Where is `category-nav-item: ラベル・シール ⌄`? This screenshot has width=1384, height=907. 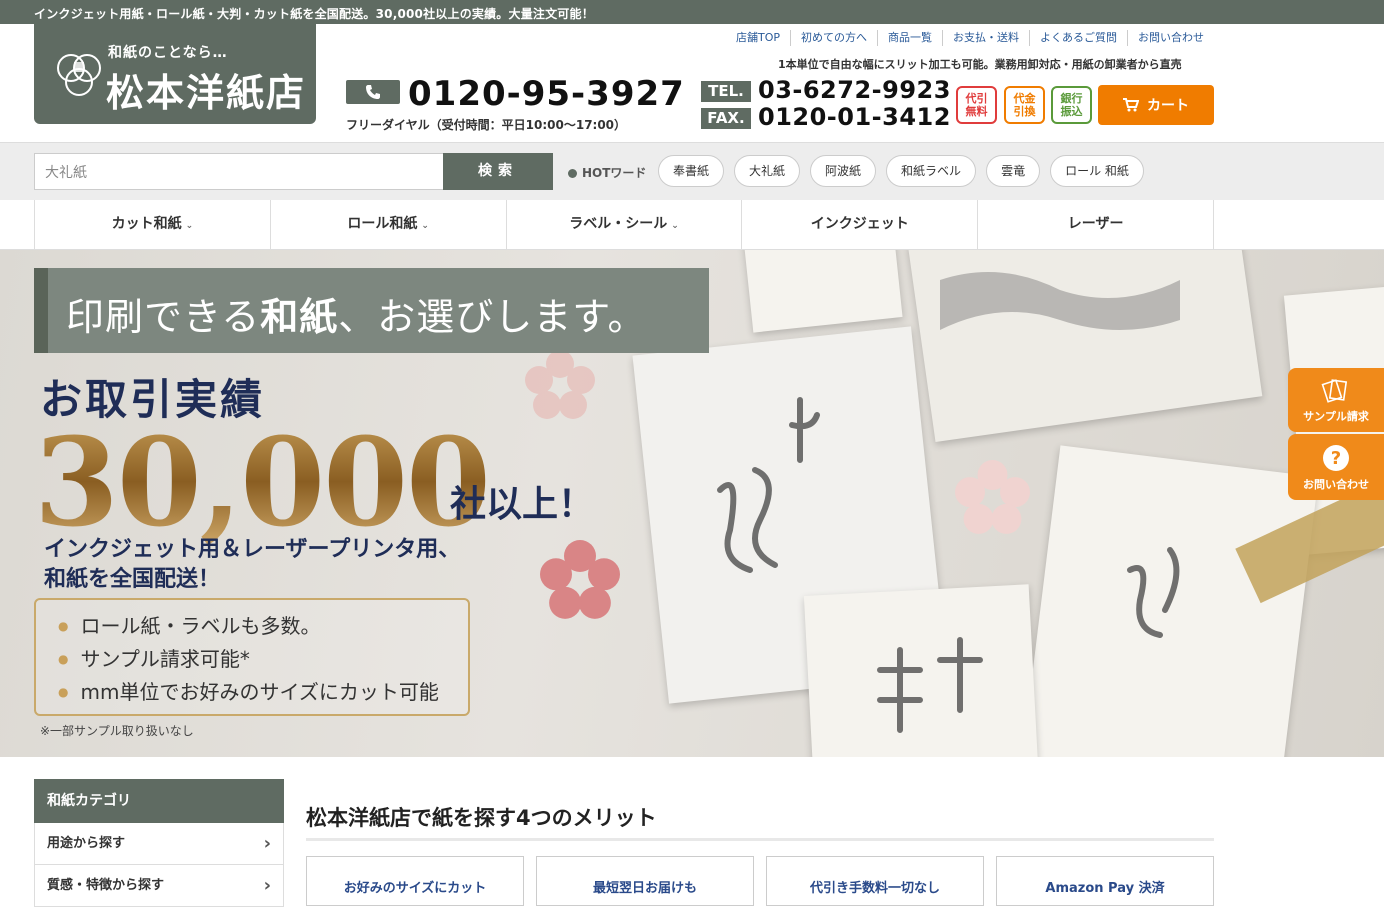 category-nav-item: ラベル・シール ⌄ is located at coordinates (625, 224).